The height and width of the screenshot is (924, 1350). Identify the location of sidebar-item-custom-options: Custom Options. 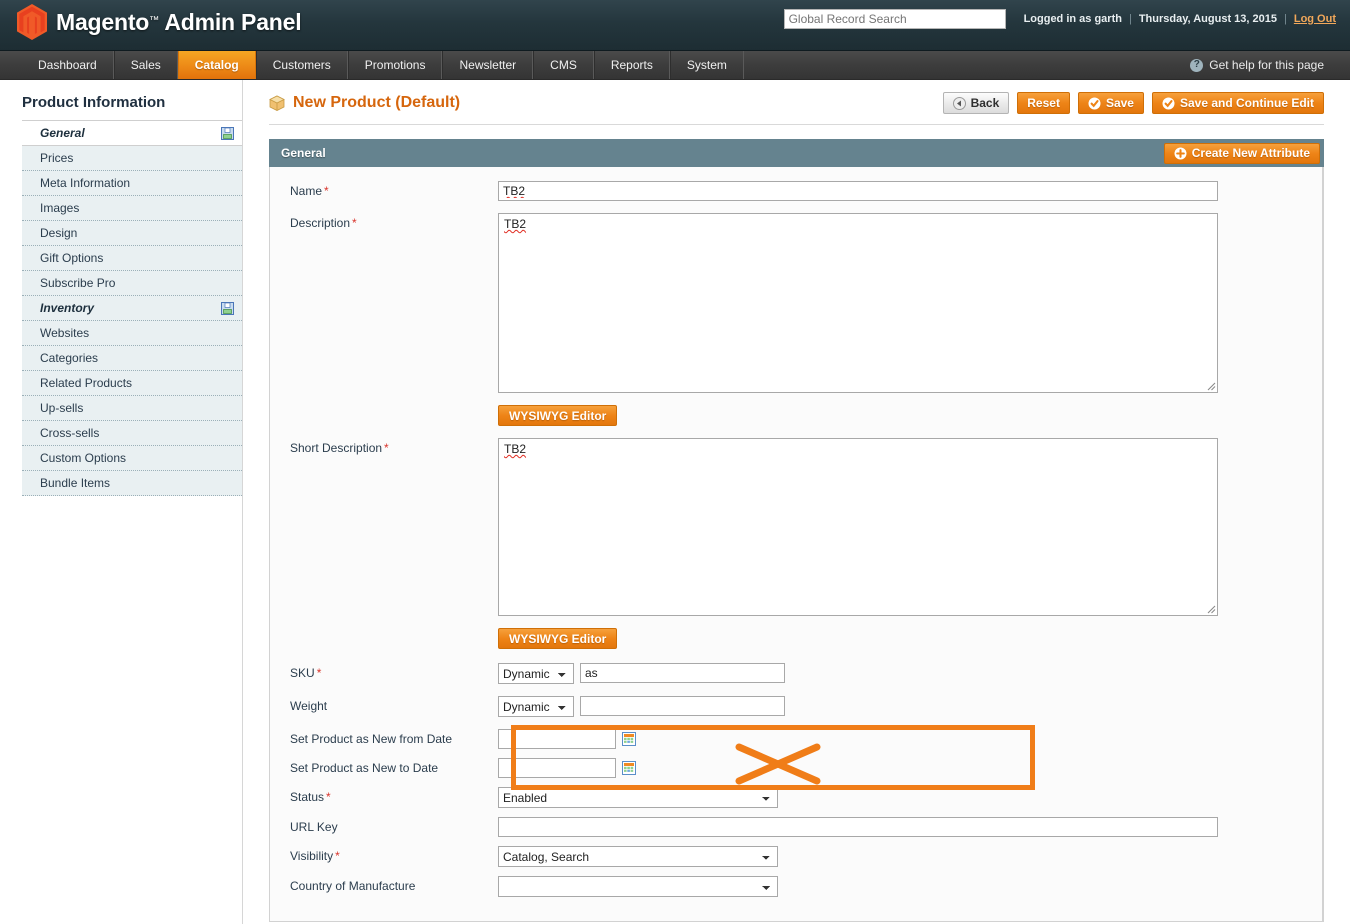
(132, 458).